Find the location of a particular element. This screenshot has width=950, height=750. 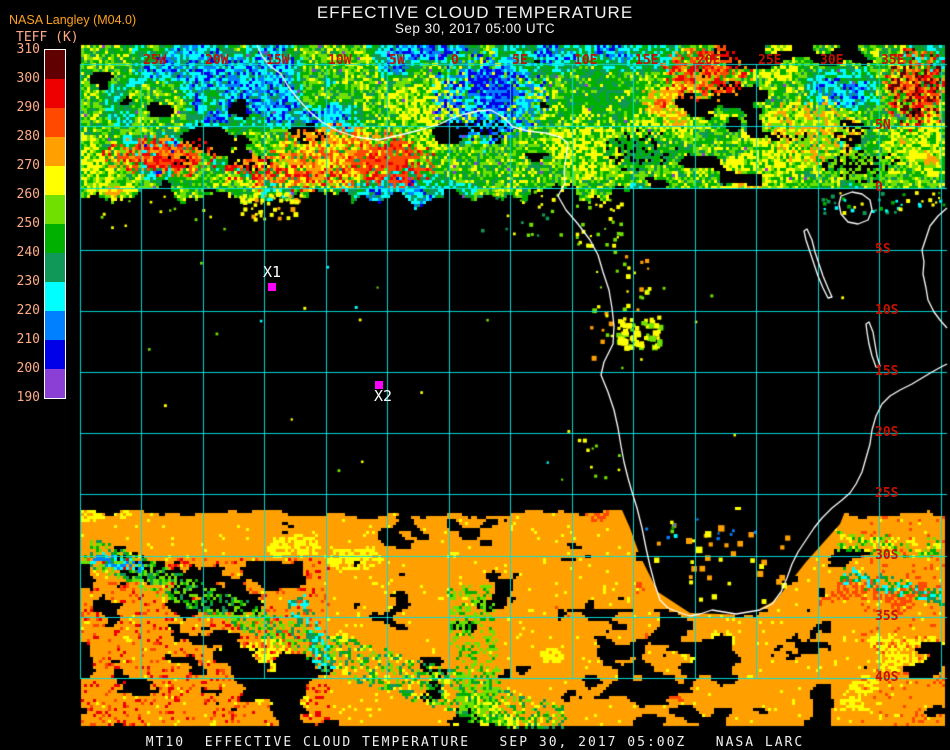

colorbar-tick-label: 210 is located at coordinates (28, 339).